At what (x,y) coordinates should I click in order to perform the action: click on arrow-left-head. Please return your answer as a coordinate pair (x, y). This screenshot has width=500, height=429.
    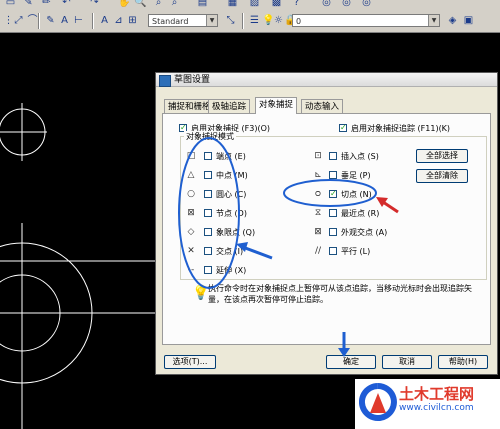
    Looking at the image, I should click on (242, 247).